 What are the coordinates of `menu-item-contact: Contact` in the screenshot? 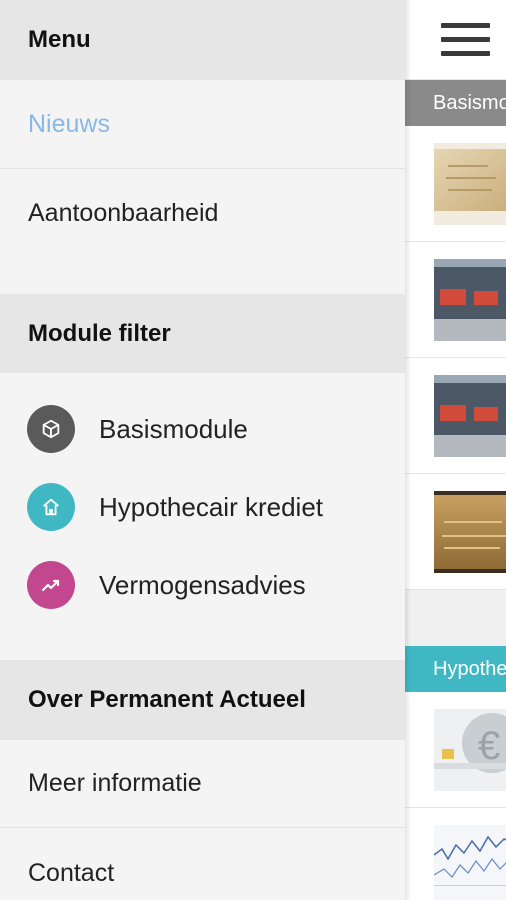 It's located at (202, 864).